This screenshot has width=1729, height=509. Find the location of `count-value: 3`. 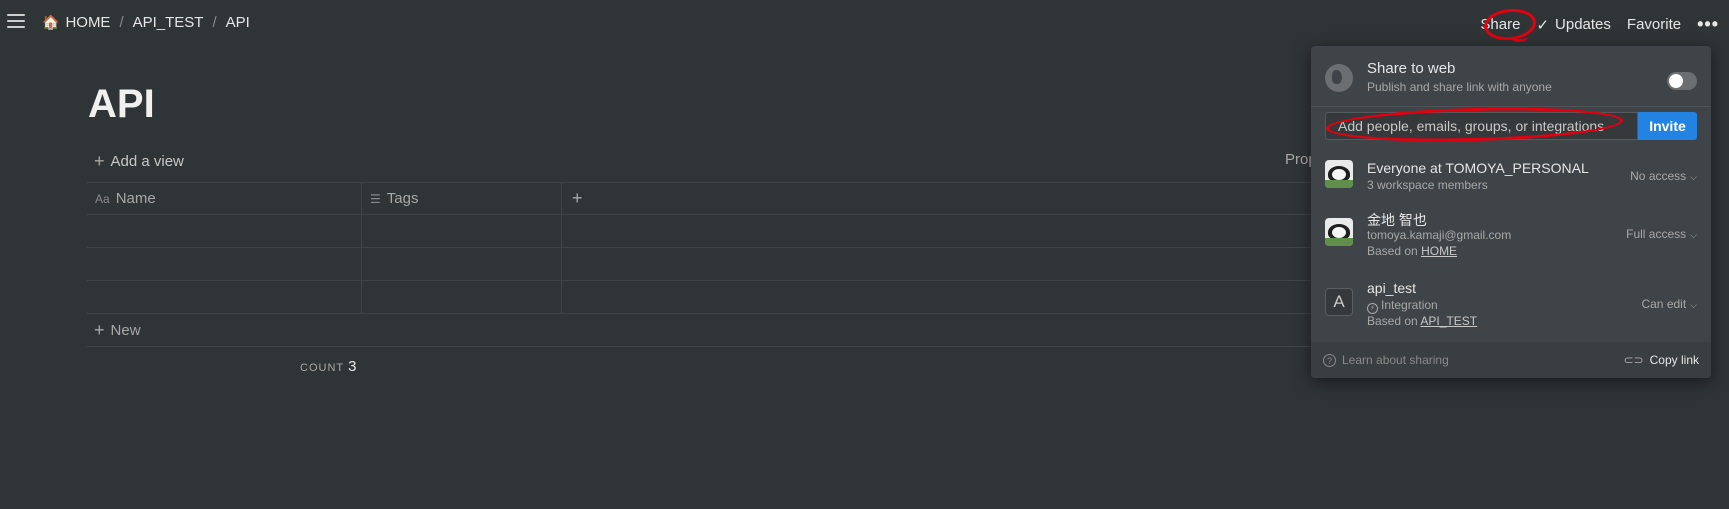

count-value: 3 is located at coordinates (352, 366).